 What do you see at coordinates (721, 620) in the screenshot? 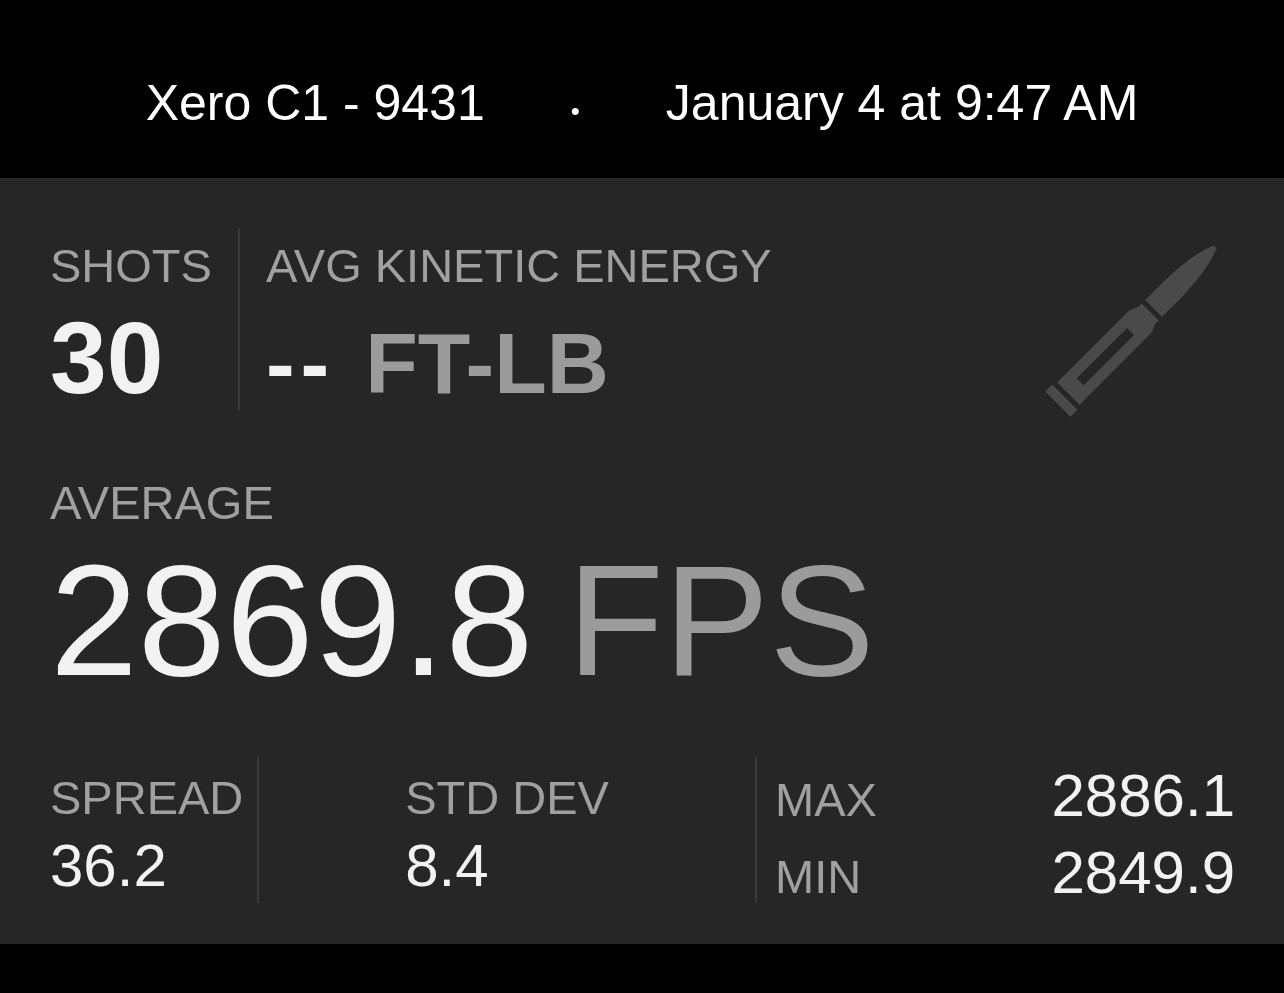
I see `average-unit: FPS` at bounding box center [721, 620].